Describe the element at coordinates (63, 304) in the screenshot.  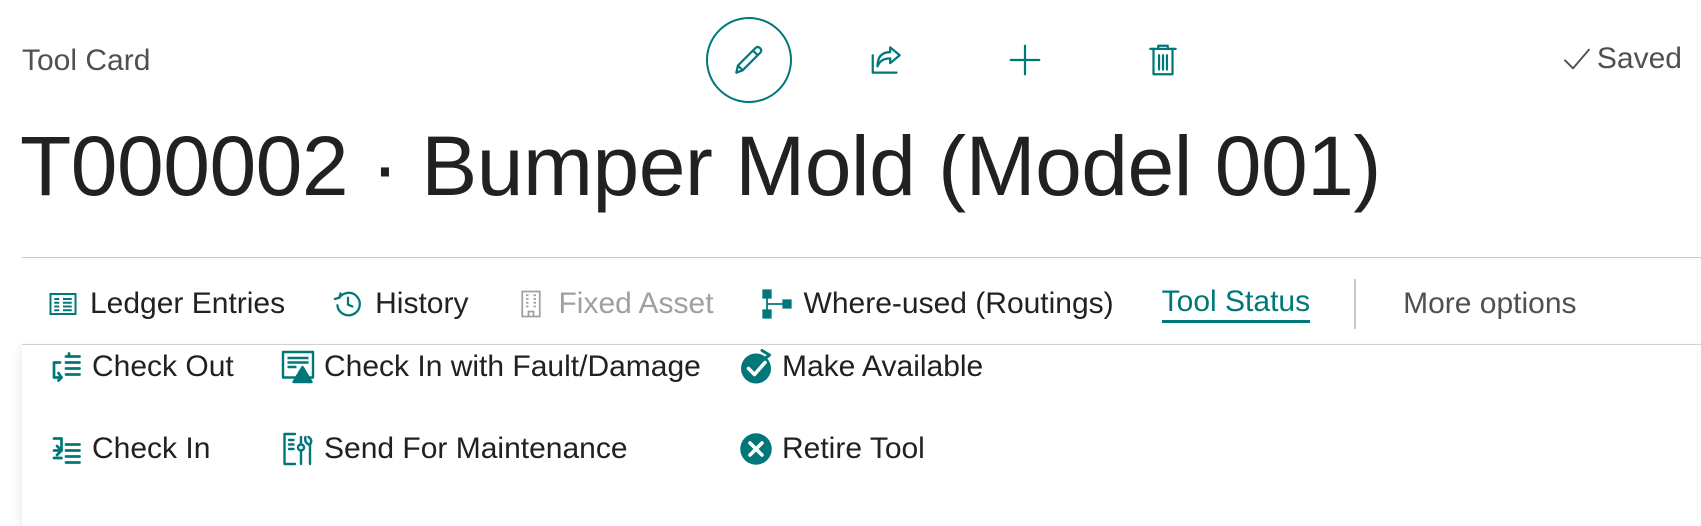
I see `ledger-icon` at that location.